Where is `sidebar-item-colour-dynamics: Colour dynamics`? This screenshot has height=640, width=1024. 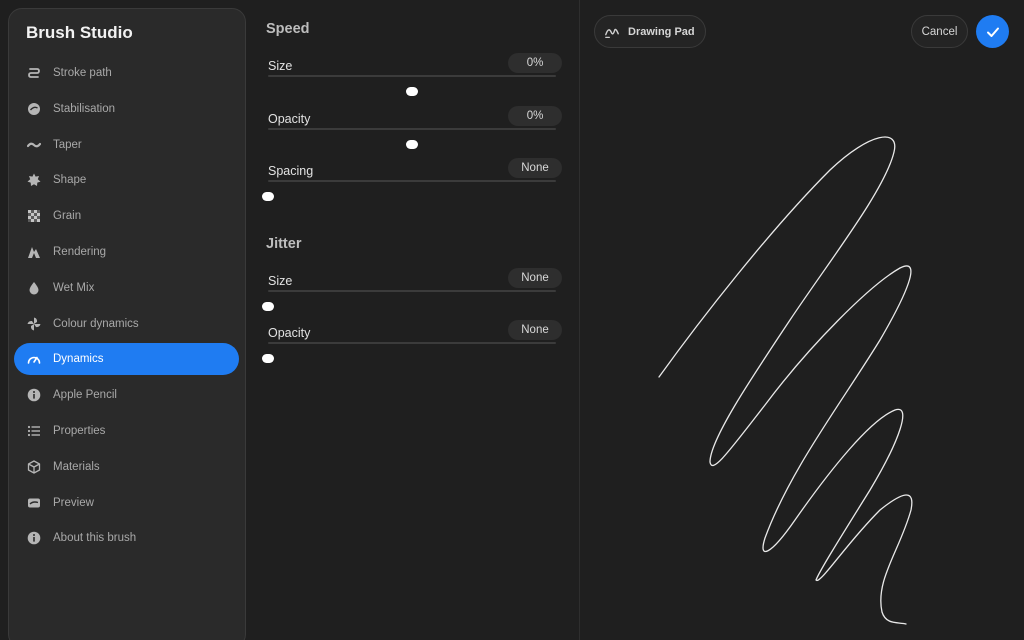
sidebar-item-colour-dynamics: Colour dynamics is located at coordinates (126, 324).